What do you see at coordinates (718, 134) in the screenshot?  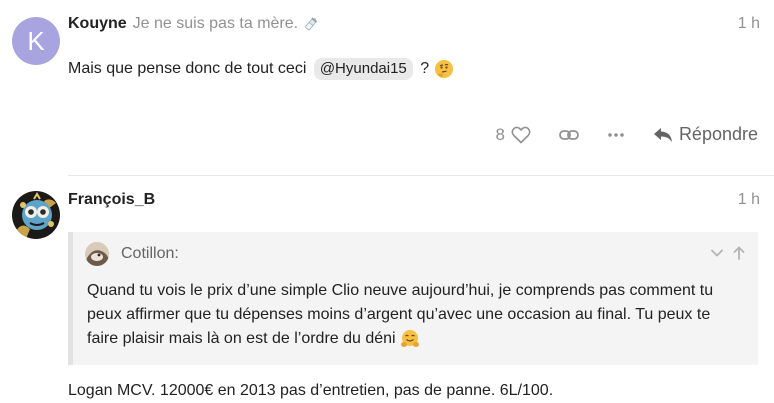 I see `reply-label: Répondre` at bounding box center [718, 134].